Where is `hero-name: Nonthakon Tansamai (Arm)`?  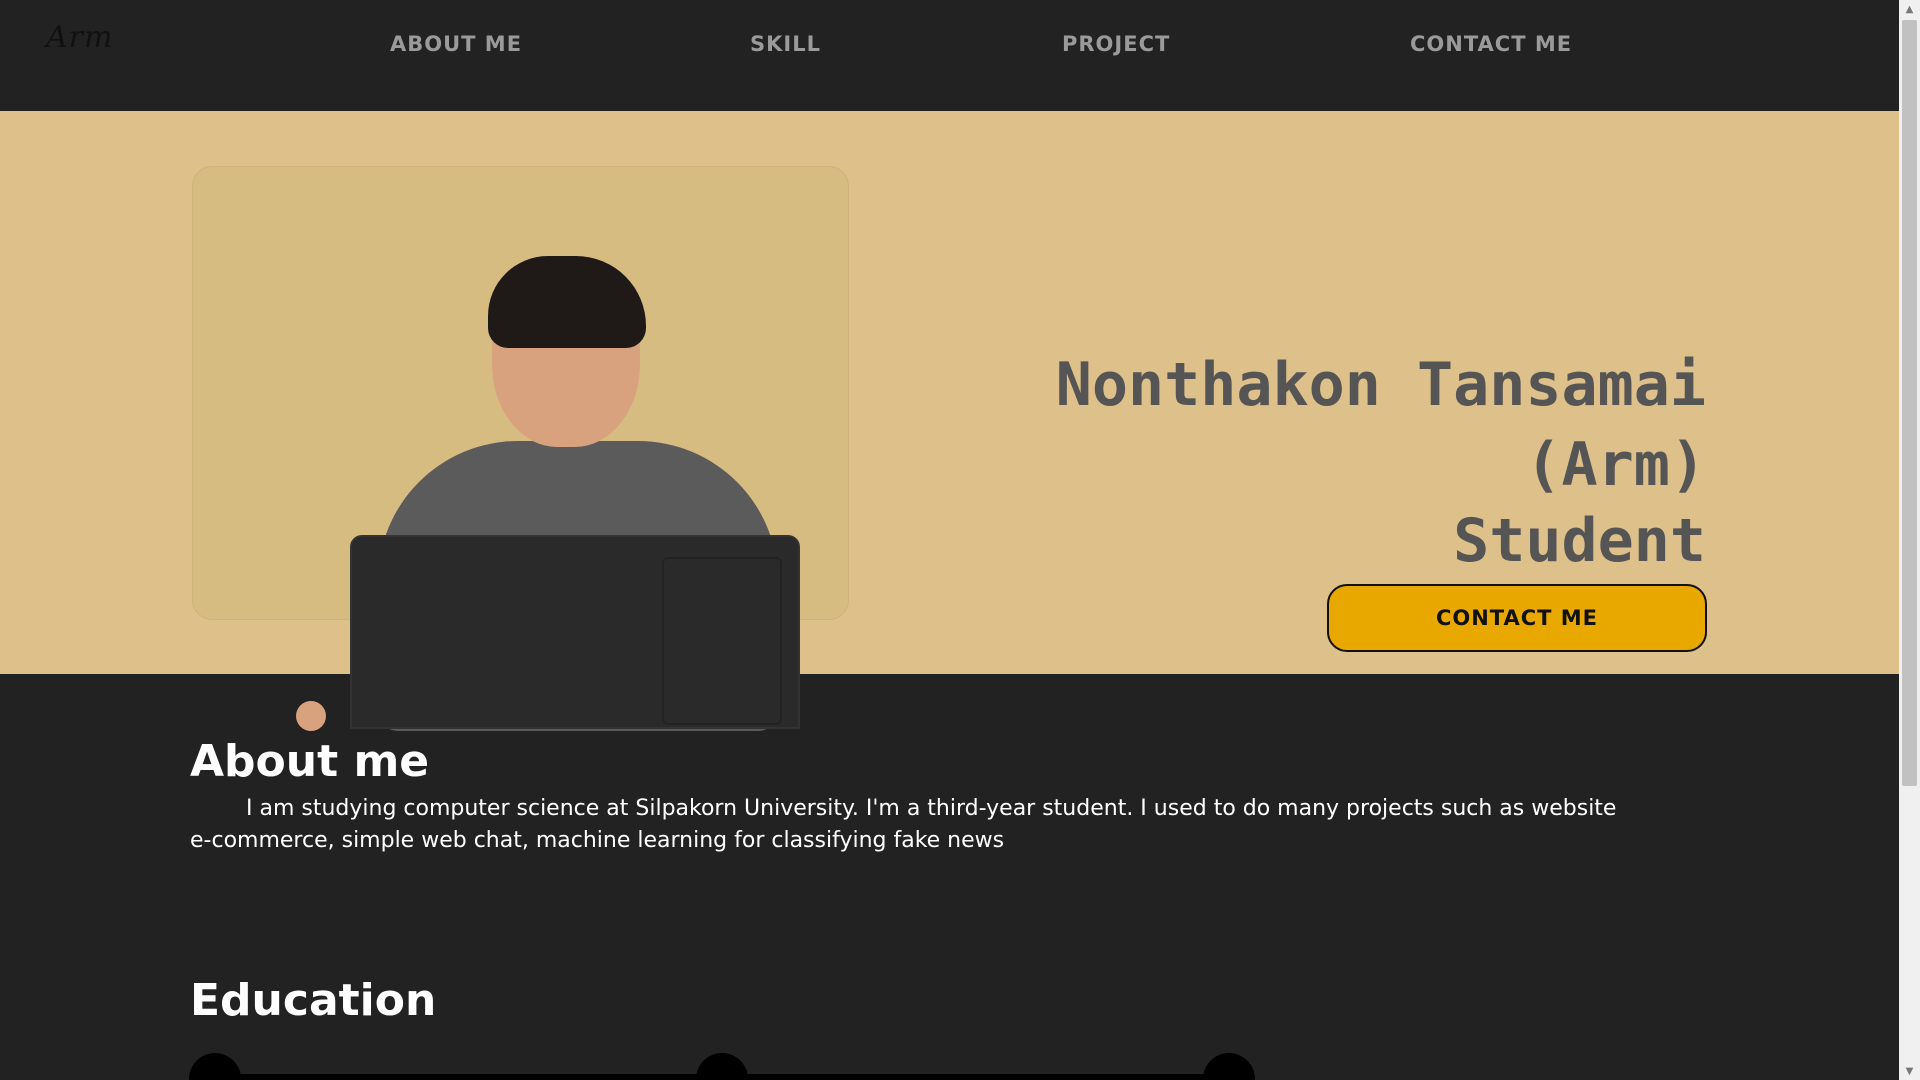
hero-name: Nonthakon Tansamai (Arm) is located at coordinates (1336, 425).